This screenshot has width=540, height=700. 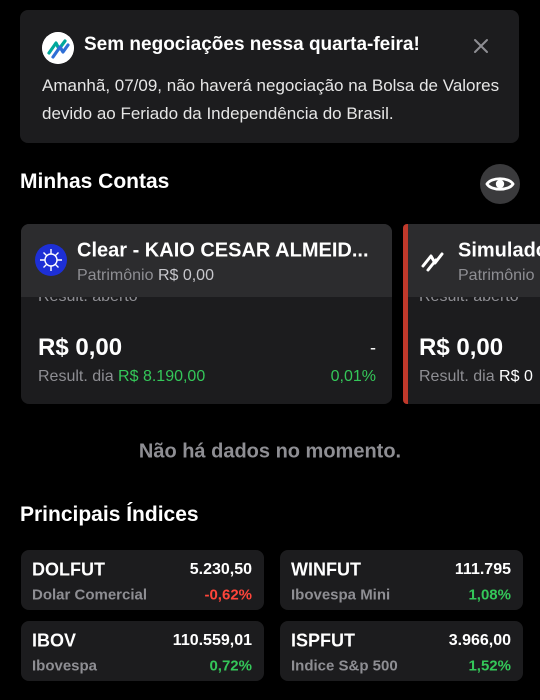 I want to click on day-result: Result. dia R$ 8.190,00, so click(x=121, y=377).